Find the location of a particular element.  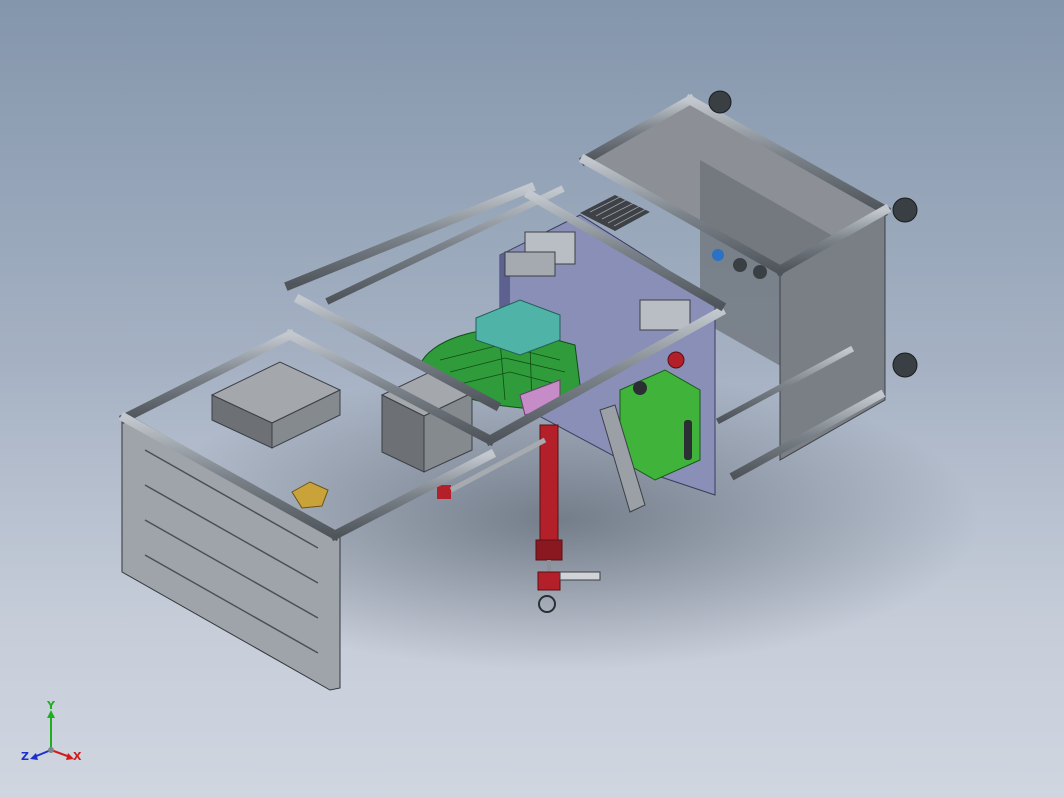

black-knob is located at coordinates (640, 388).